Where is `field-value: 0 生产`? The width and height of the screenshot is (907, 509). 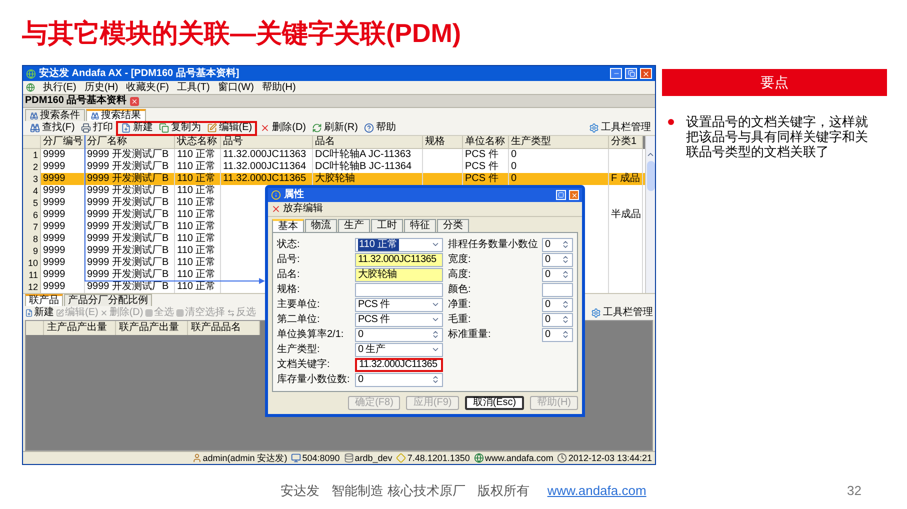 field-value: 0 生产 is located at coordinates (372, 350).